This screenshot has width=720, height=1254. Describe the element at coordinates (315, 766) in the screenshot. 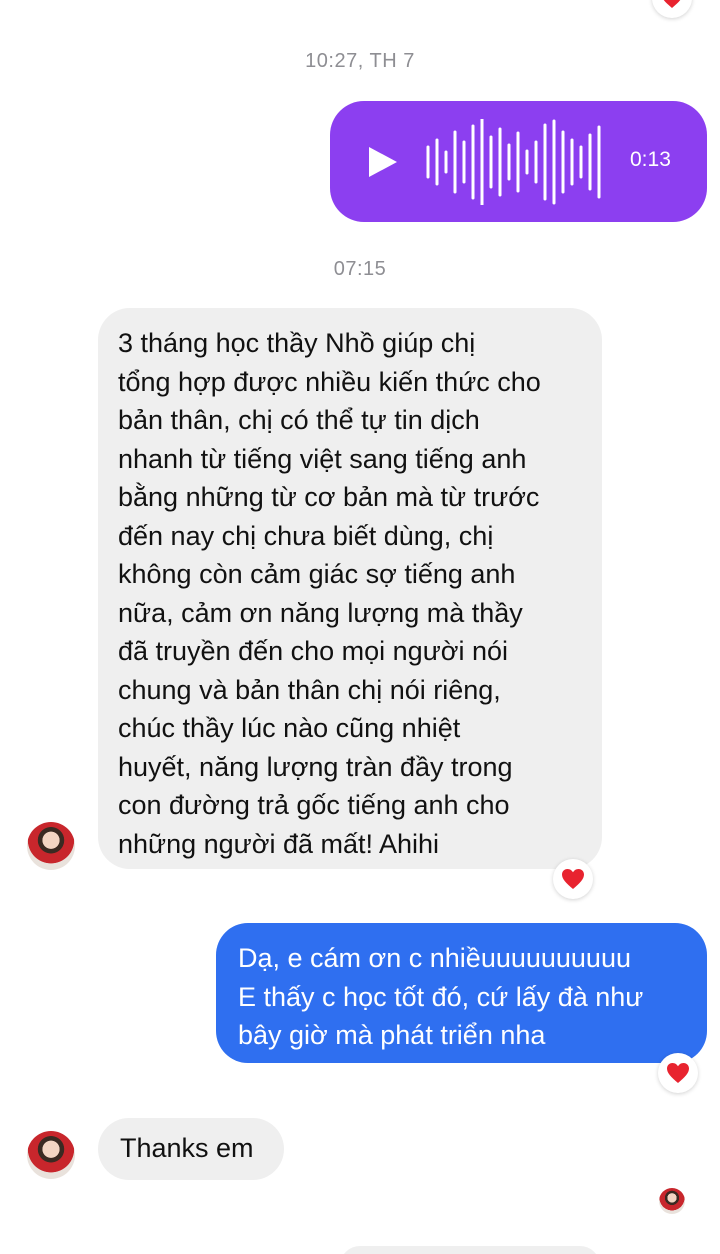

I see `message-line: huyết, năng lượng tràn đầy trong` at that location.